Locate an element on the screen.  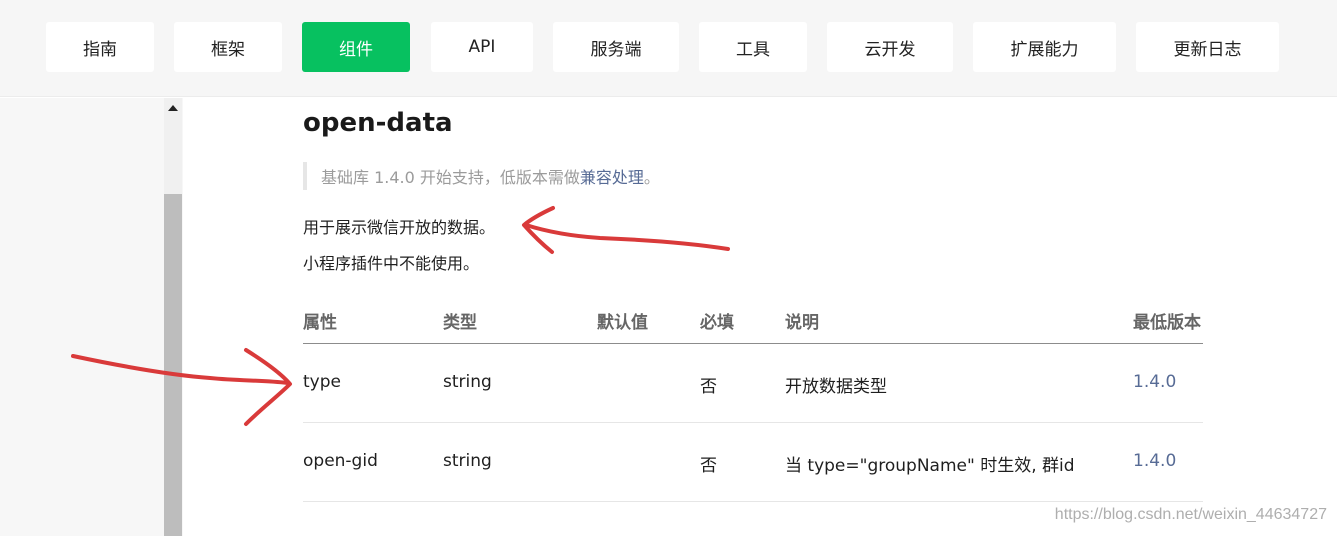
cell-desc: 开放数据类型 is located at coordinates (836, 387).